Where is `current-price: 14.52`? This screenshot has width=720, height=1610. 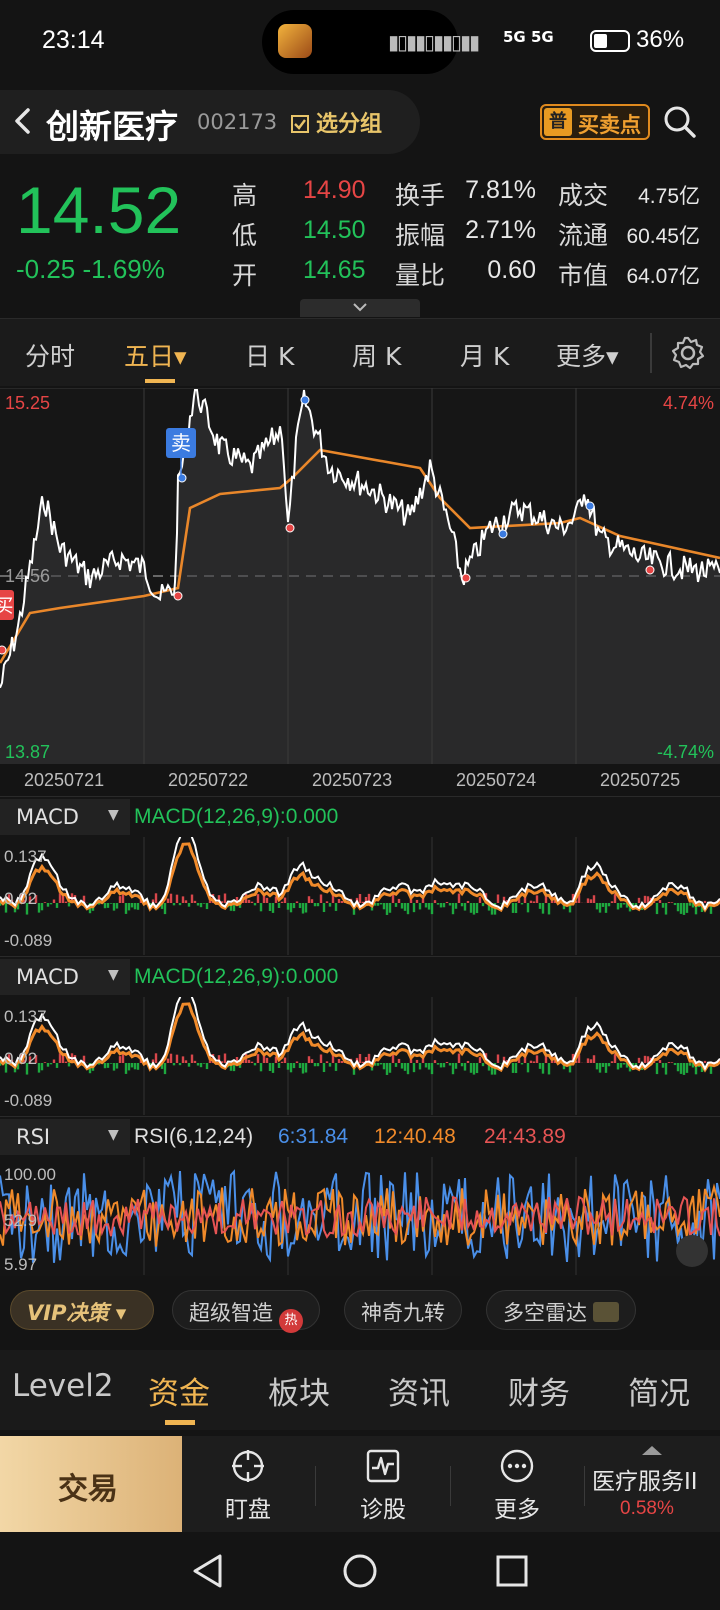
current-price: 14.52 is located at coordinates (99, 210).